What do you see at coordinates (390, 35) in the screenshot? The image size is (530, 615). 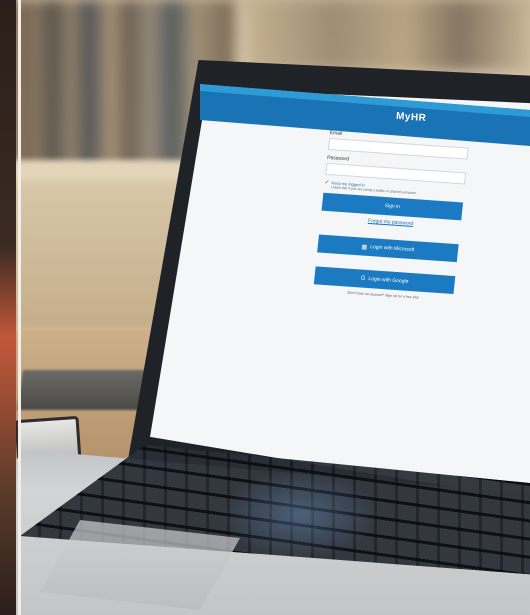 I see `background-books` at bounding box center [390, 35].